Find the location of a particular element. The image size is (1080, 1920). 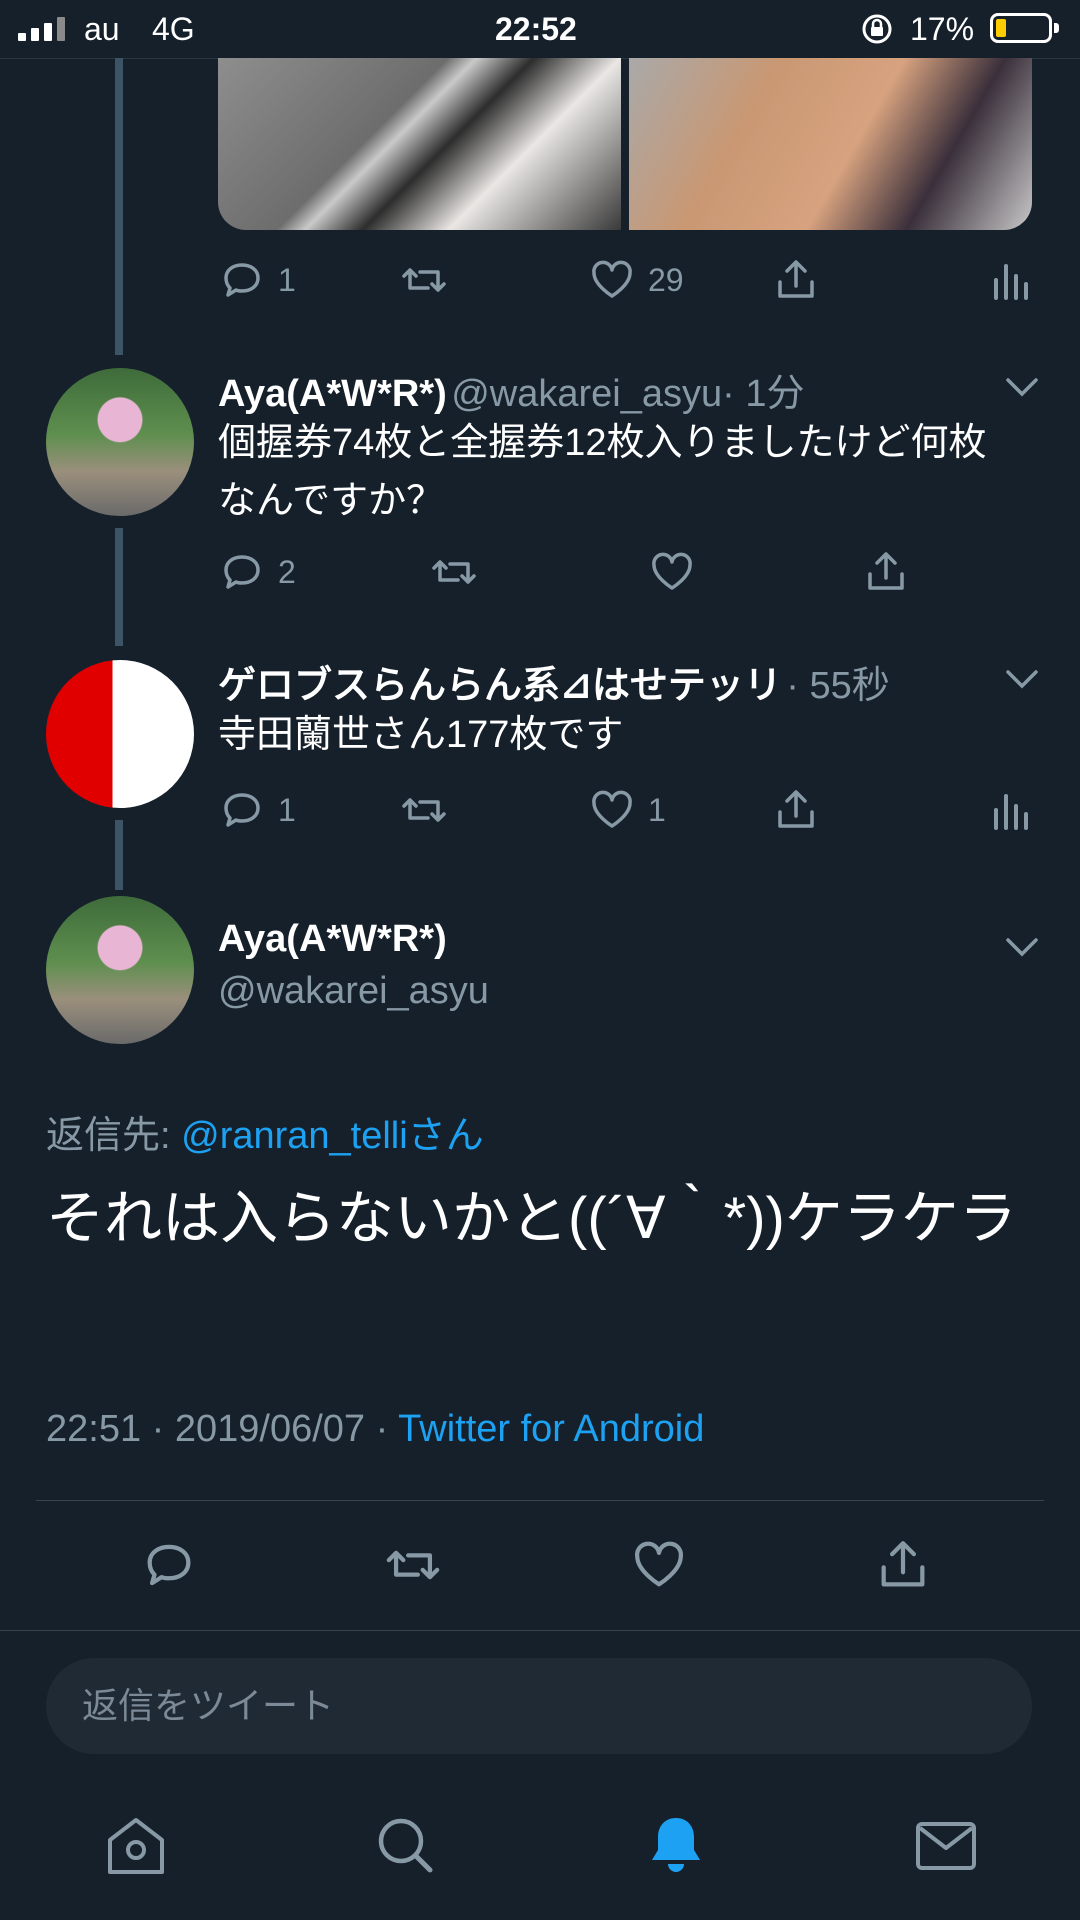

tweet-text: それは入らないかと((´∀｀*))ケラケラ is located at coordinates (531, 1218).